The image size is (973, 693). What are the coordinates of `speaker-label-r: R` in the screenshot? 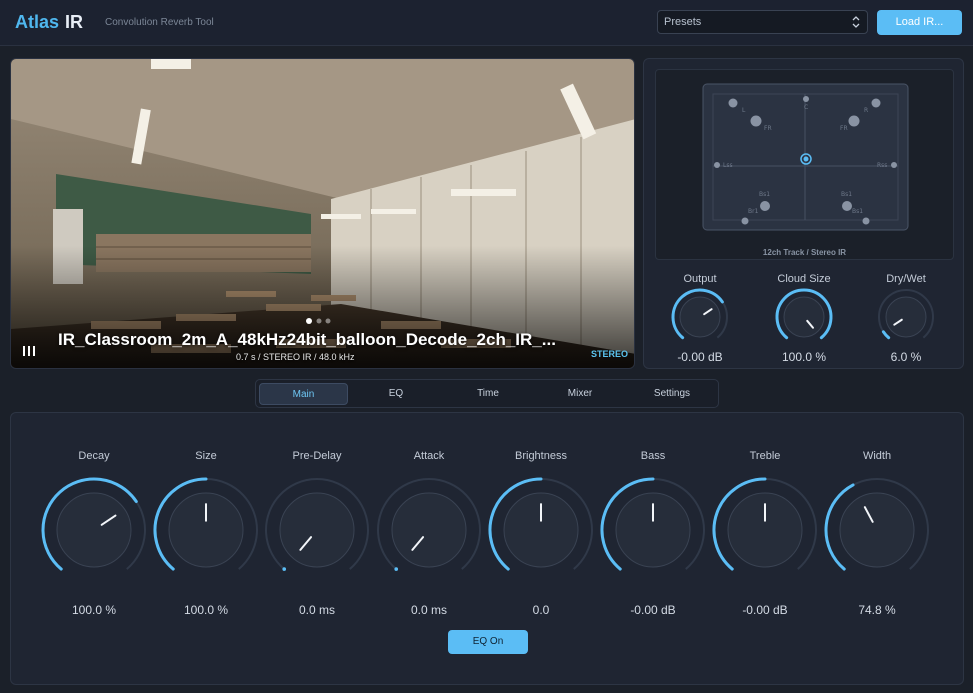 It's located at (866, 110).